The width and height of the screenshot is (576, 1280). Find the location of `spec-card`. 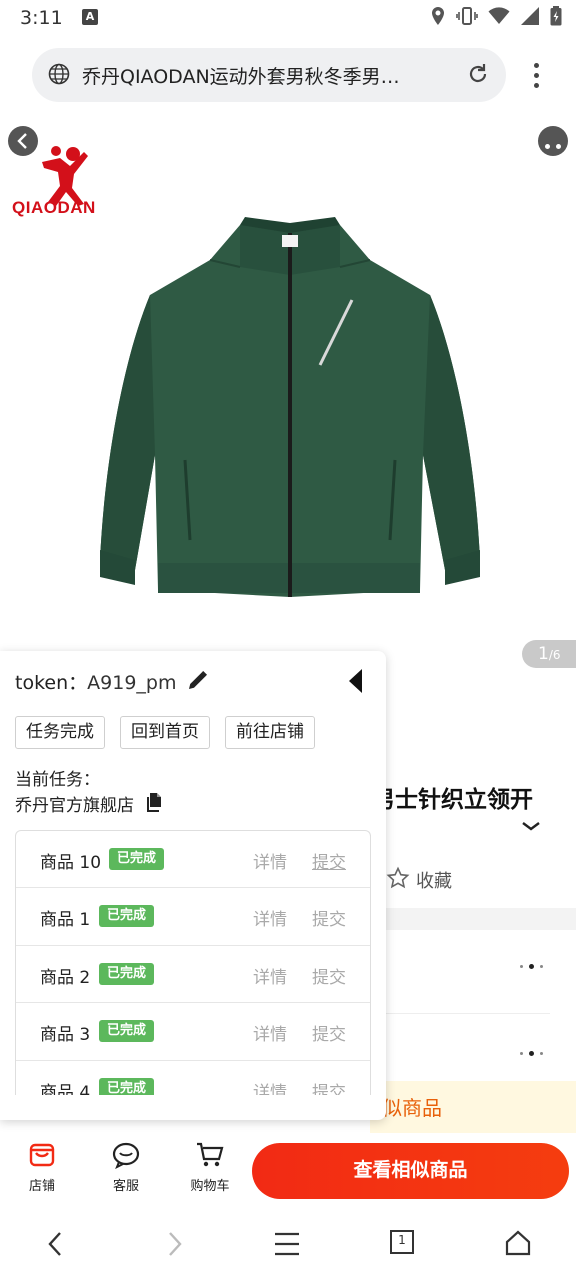

spec-card is located at coordinates (473, 1005).